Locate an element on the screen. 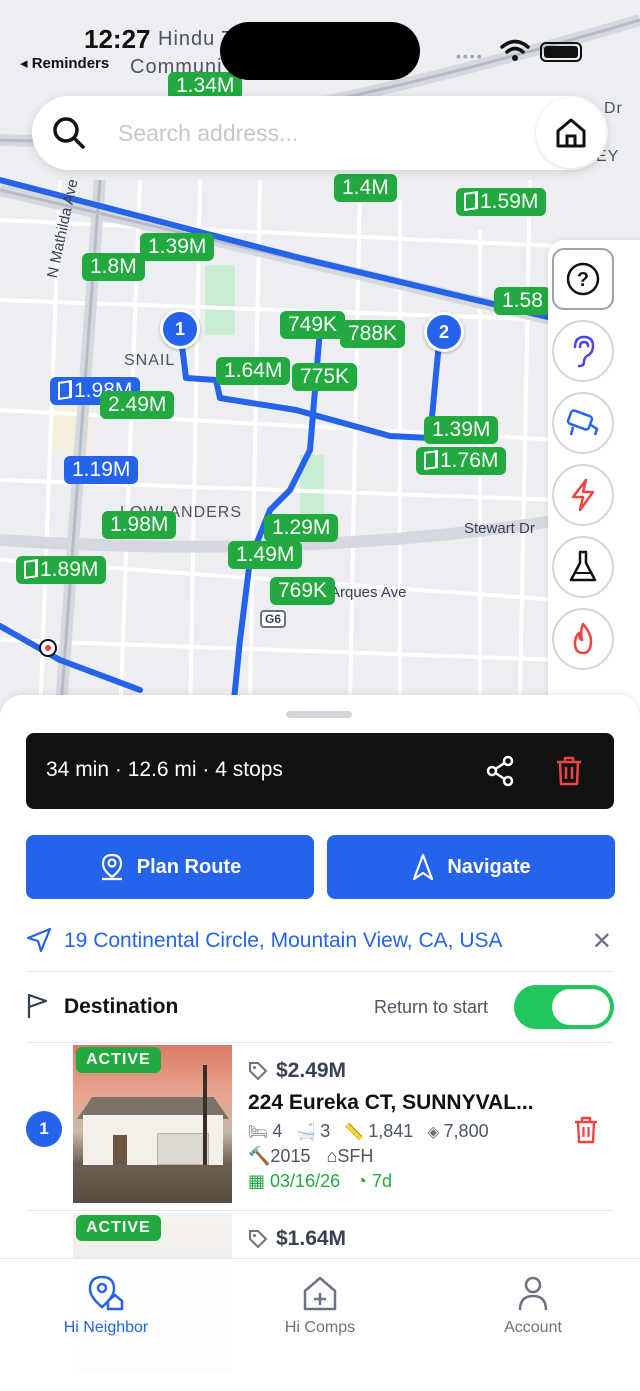 This screenshot has width=640, height=1391. price-pin: 1.8M is located at coordinates (113, 267).